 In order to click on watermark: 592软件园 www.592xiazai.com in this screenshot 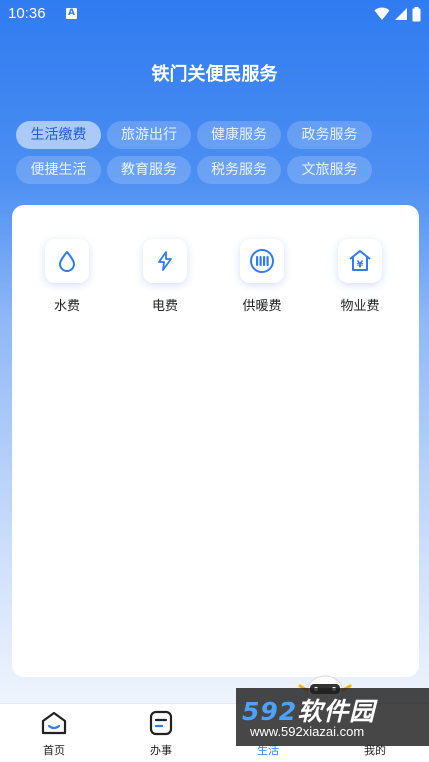, I will do `click(332, 717)`.